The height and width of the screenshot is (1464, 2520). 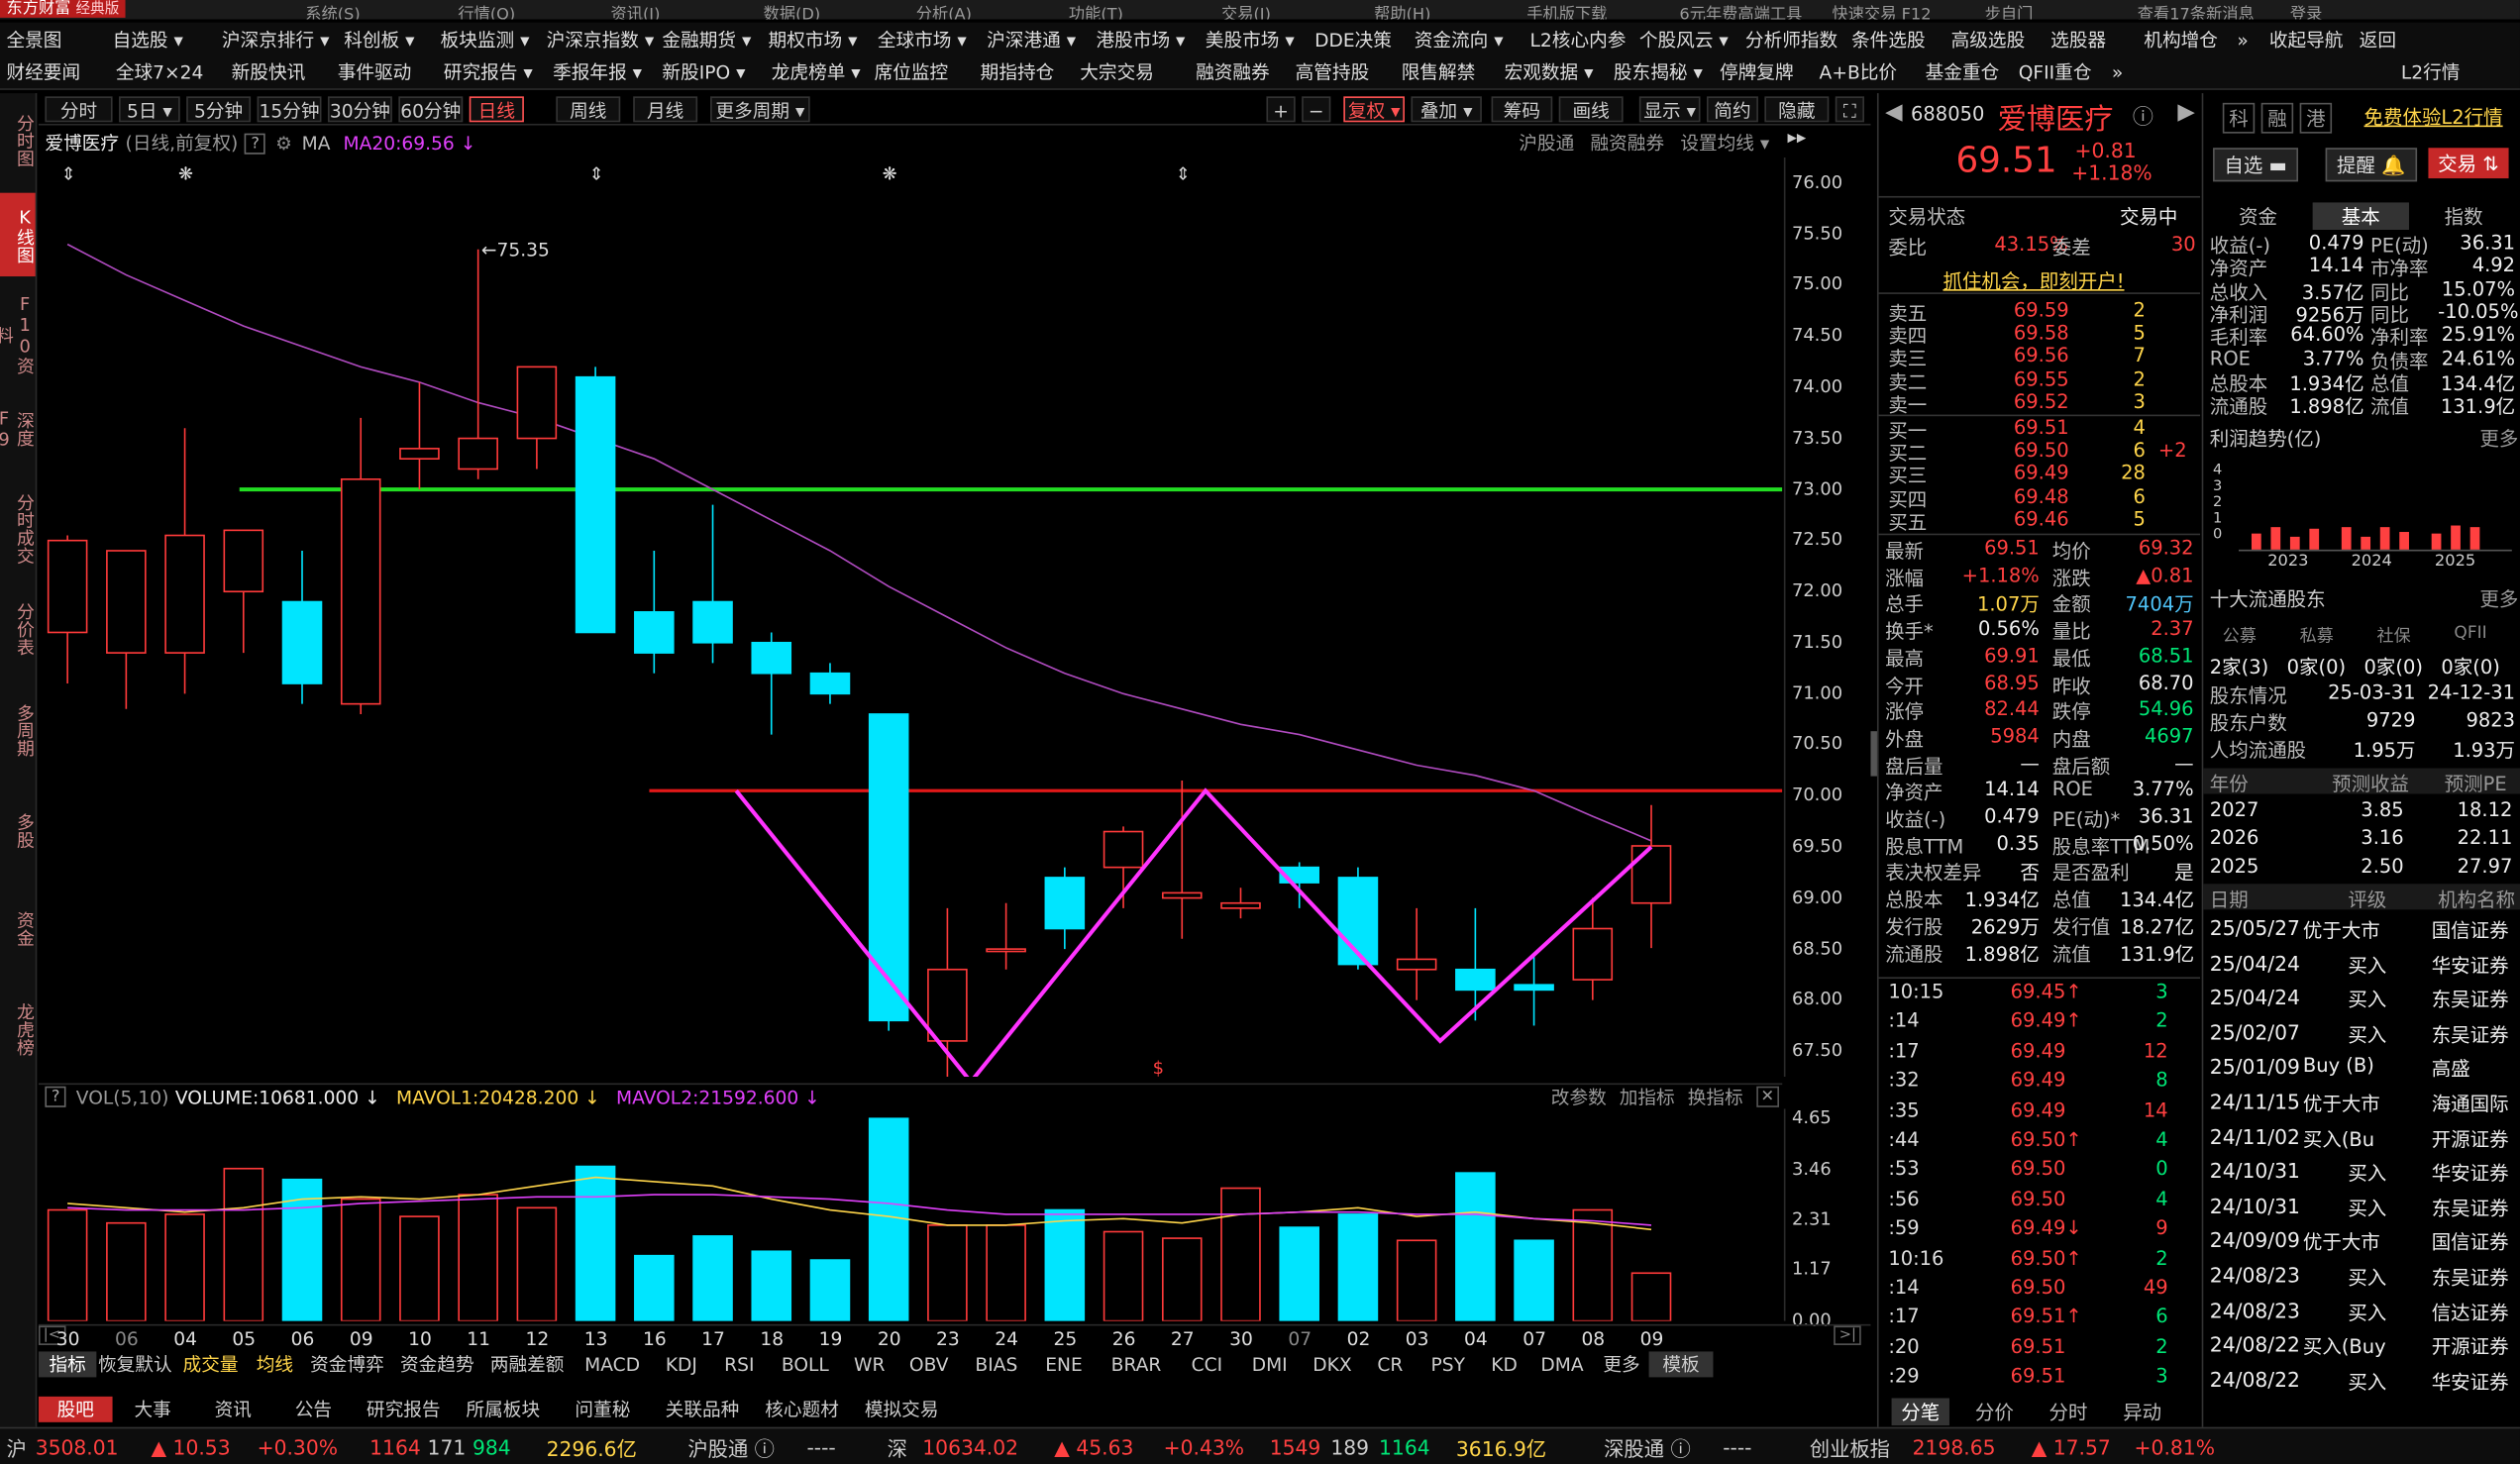 I want to click on leftbar-tab: 分时成交, so click(x=18, y=529).